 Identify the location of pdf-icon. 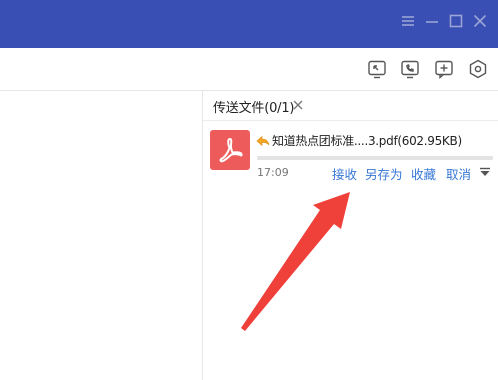
(230, 150).